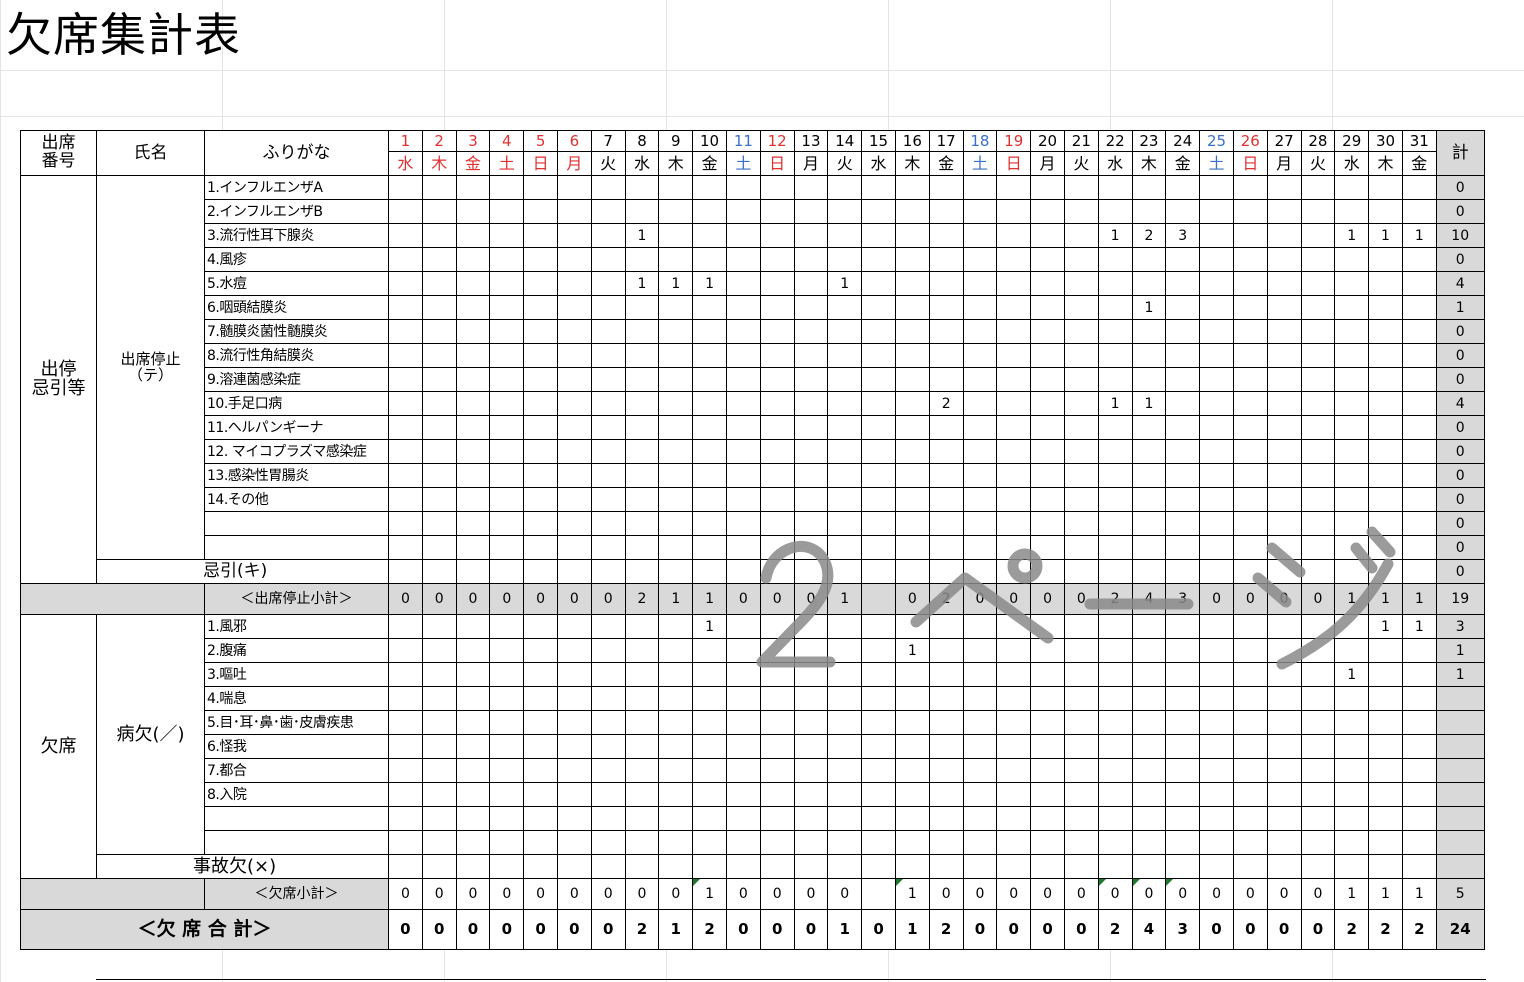 The width and height of the screenshot is (1524, 982). What do you see at coordinates (1419, 929) in the screenshot?
I see `grand-total-cell: 2` at bounding box center [1419, 929].